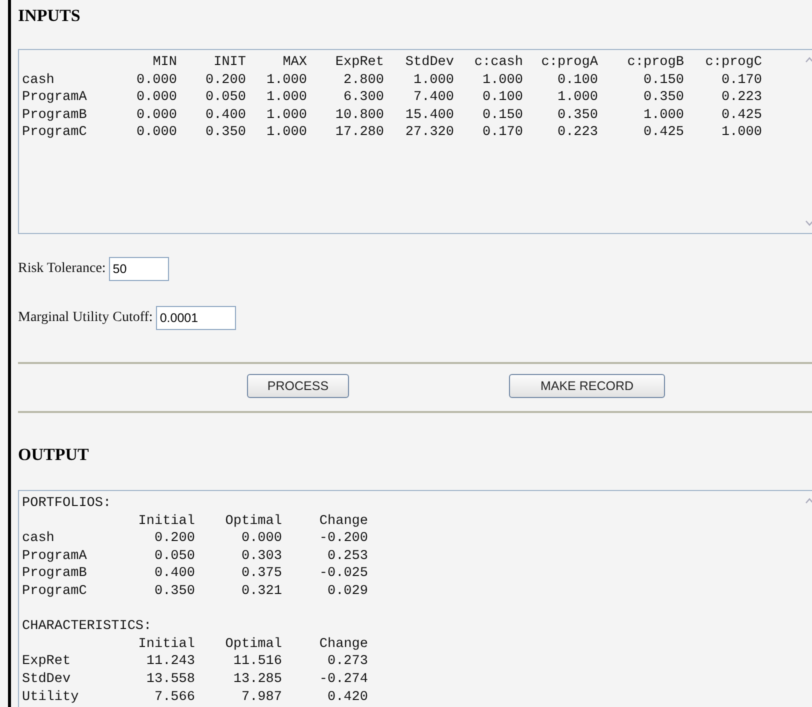 This screenshot has width=812, height=707. What do you see at coordinates (261, 697) in the screenshot?
I see `table-cell: 7.987` at bounding box center [261, 697].